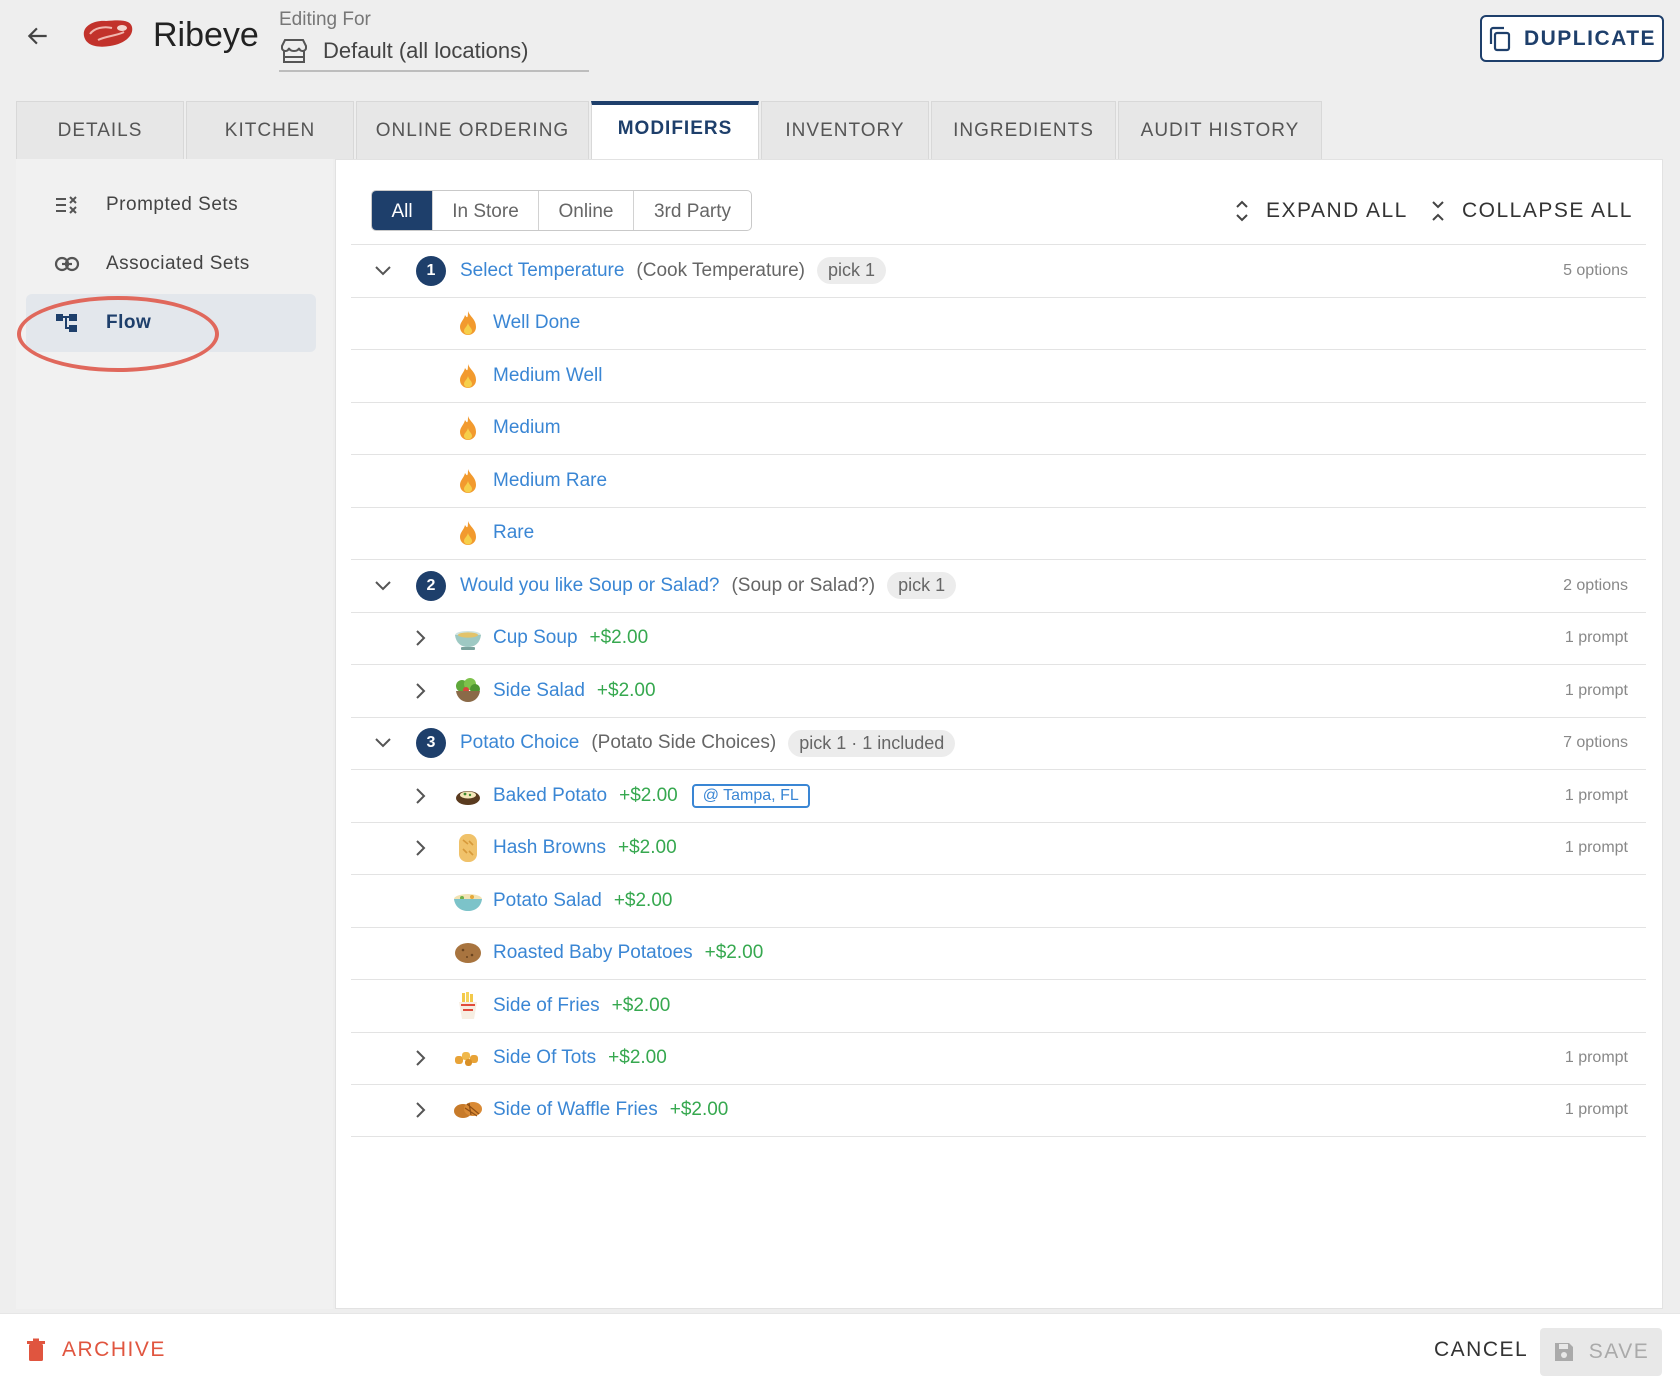 The image size is (1680, 1393). Describe the element at coordinates (840, 1353) in the screenshot. I see `footer-action-bar: ARCHIVE CANCEL SAVE` at that location.